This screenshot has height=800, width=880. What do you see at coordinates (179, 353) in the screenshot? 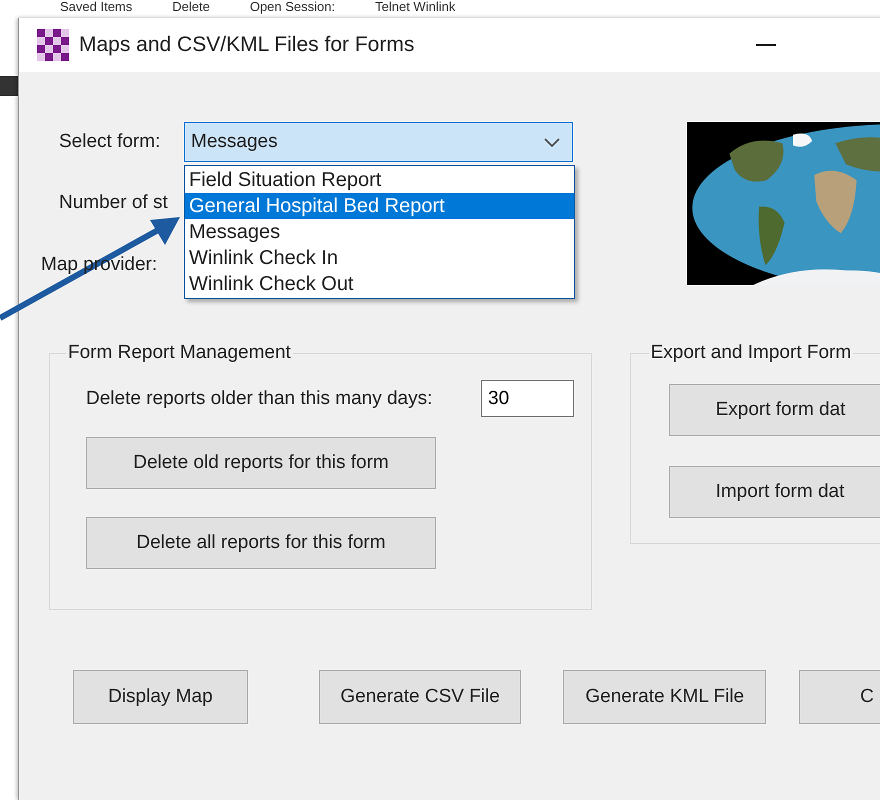
I see `group-title: Form Report Management` at bounding box center [179, 353].